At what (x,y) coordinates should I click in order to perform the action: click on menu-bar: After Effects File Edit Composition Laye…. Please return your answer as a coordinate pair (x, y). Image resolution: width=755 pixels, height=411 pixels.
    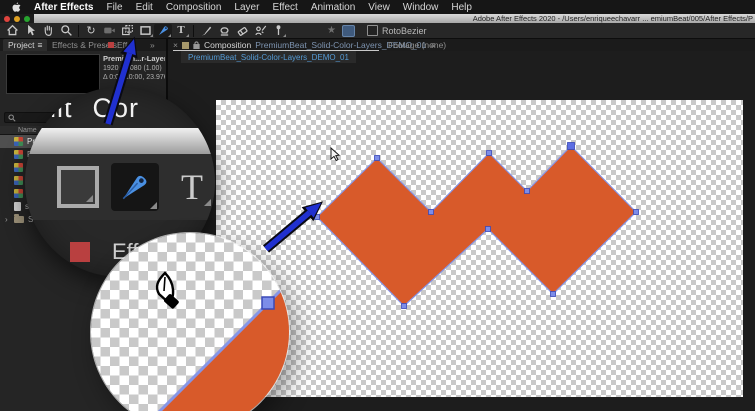
    Looking at the image, I should click on (377, 7).